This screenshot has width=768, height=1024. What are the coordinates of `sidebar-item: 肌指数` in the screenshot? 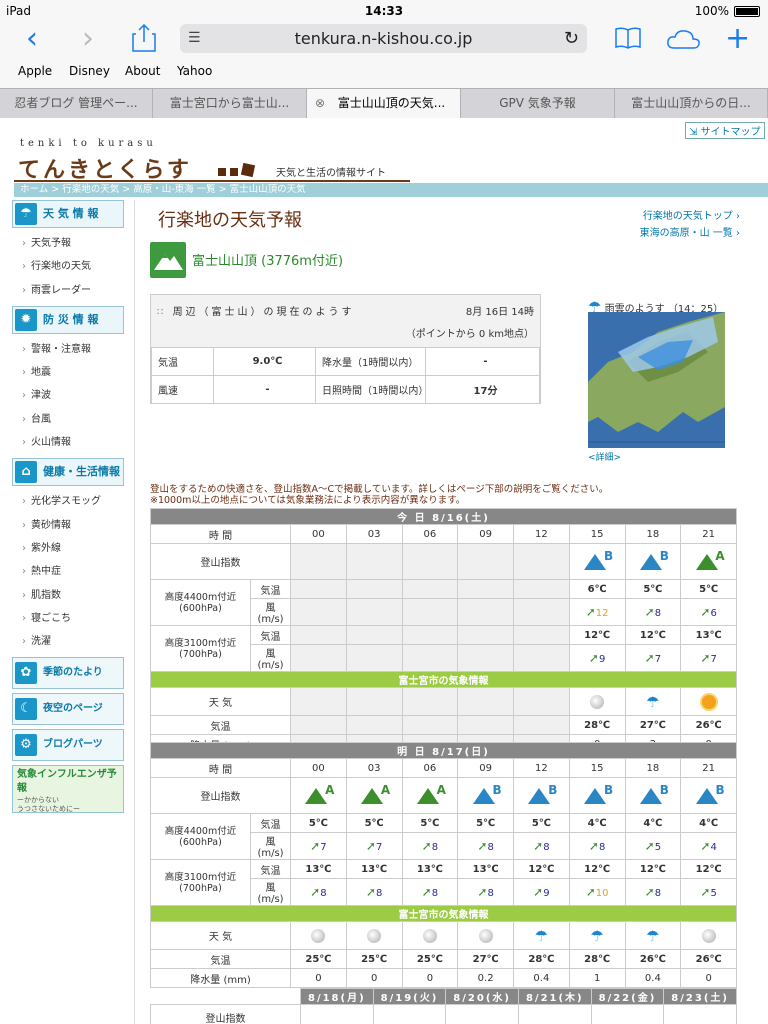 It's located at (68, 595).